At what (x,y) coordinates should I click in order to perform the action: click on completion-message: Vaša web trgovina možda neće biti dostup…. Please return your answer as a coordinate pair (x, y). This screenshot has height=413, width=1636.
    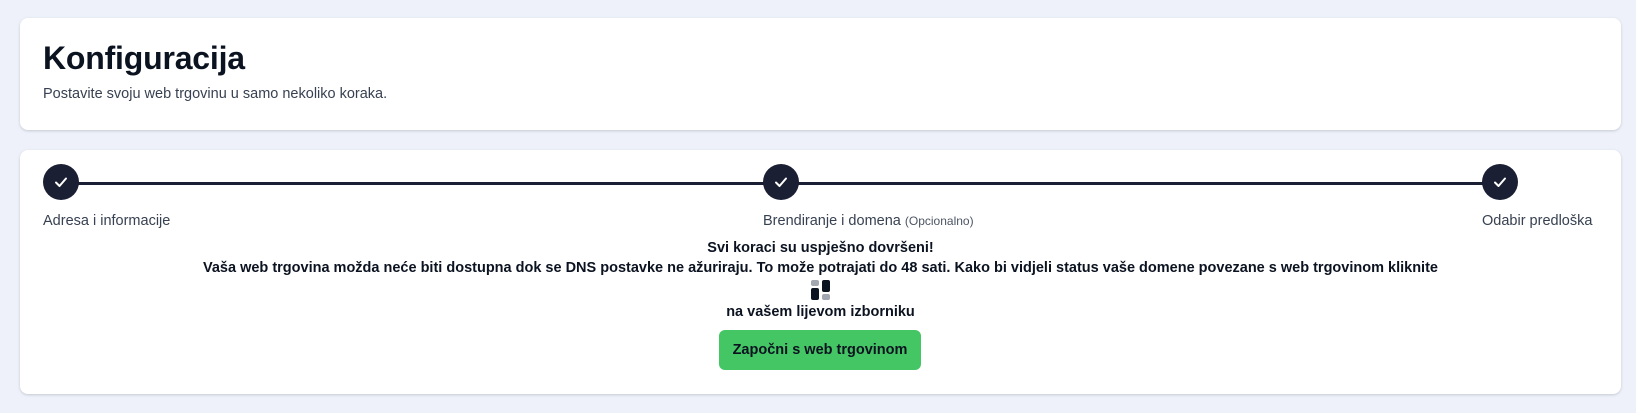
    Looking at the image, I should click on (820, 268).